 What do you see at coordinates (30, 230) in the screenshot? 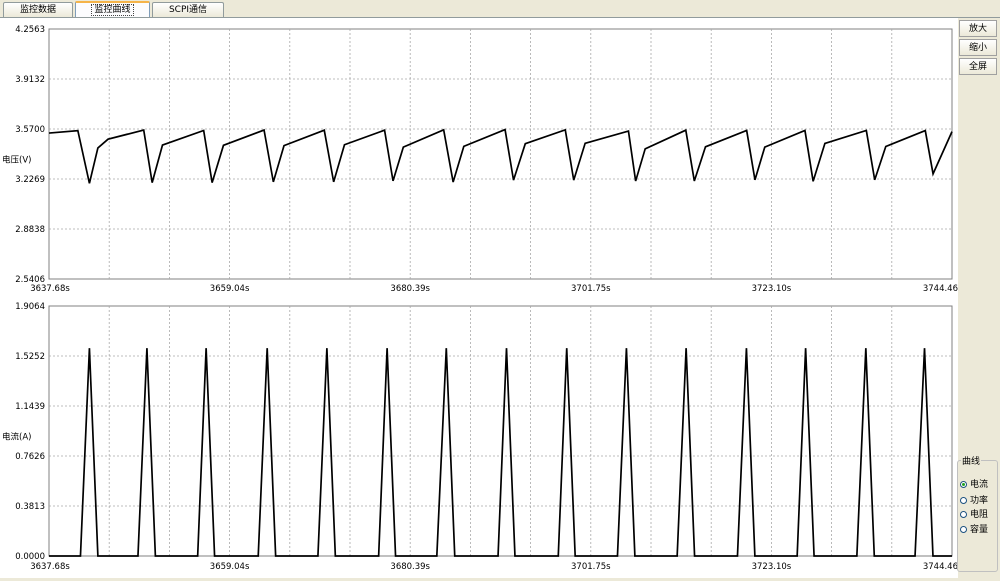
I see `voltage-ytick-label: 2.8838` at bounding box center [30, 230].